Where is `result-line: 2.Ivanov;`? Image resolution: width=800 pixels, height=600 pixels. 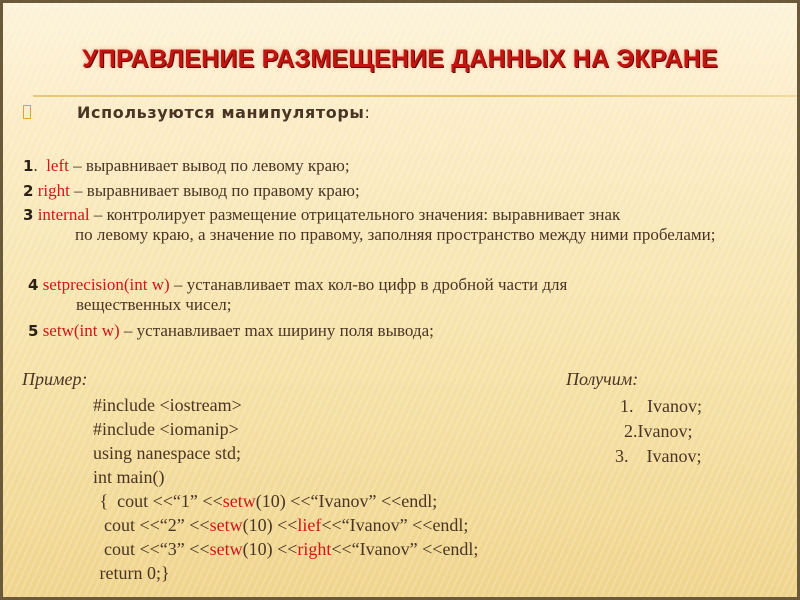 result-line: 2.Ivanov; is located at coordinates (658, 431).